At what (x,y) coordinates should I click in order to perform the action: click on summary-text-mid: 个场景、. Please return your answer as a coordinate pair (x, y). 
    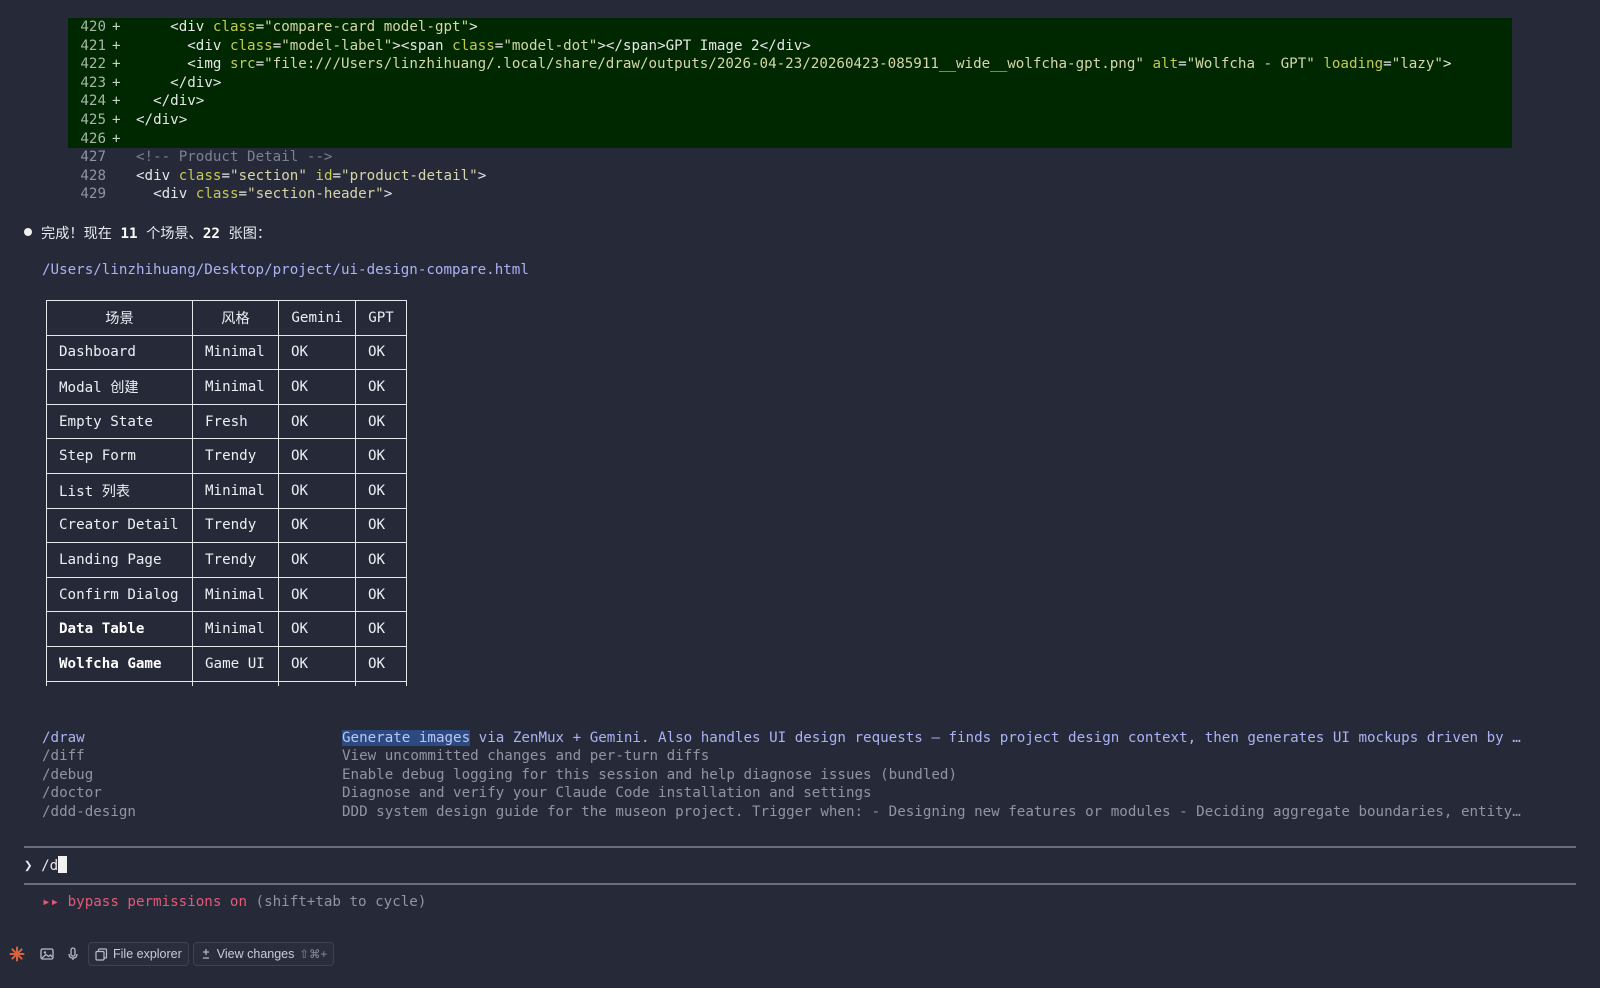
    Looking at the image, I should click on (170, 234).